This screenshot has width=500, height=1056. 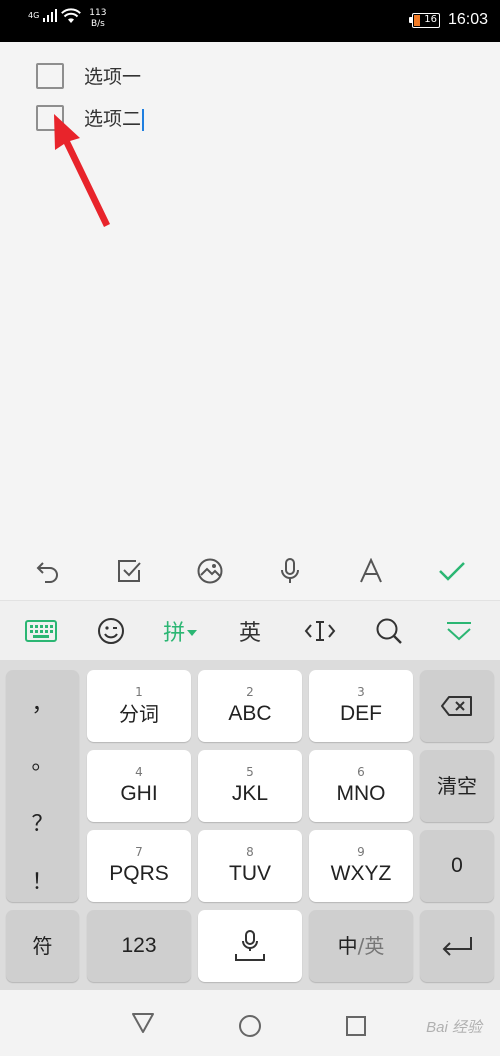 What do you see at coordinates (250, 1026) in the screenshot?
I see `home-circle-icon` at bounding box center [250, 1026].